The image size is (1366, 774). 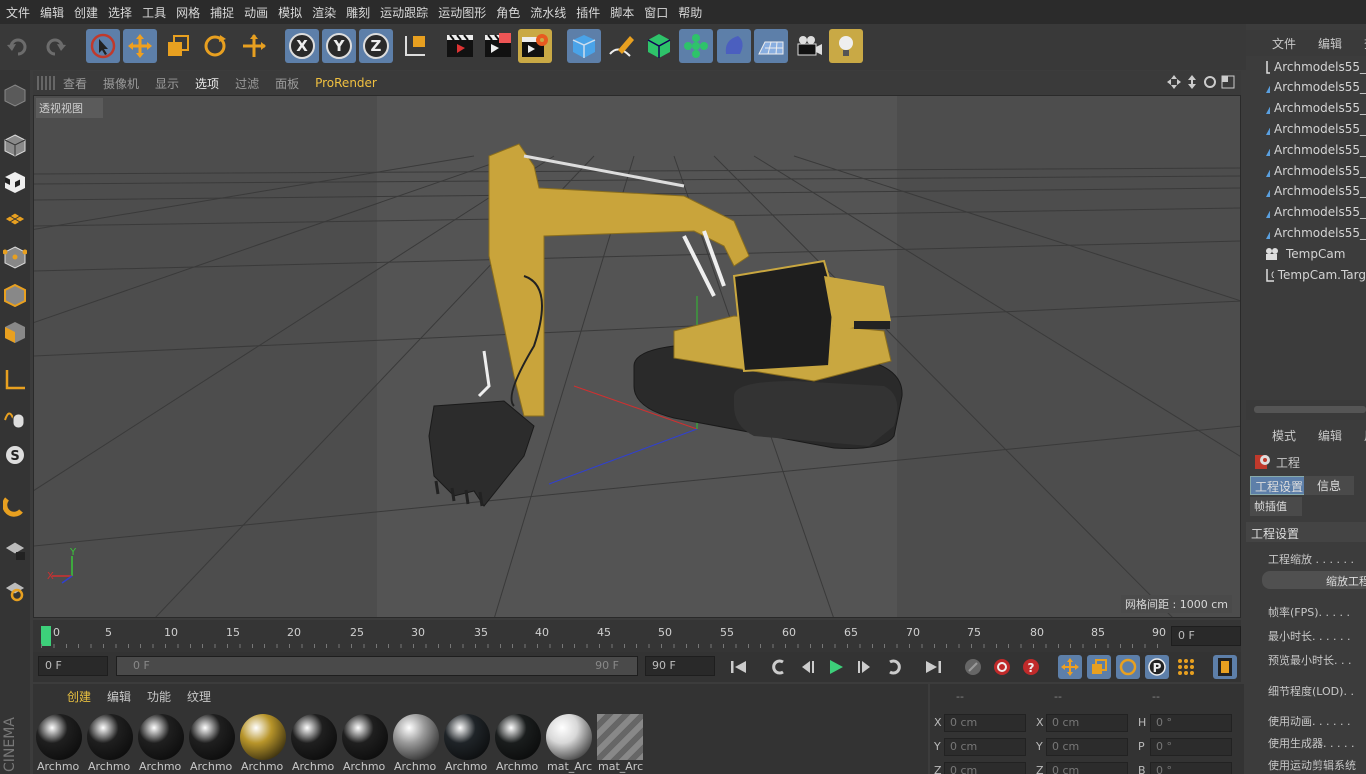 I want to click on position-z-field: 0 cm, so click(x=985, y=768).